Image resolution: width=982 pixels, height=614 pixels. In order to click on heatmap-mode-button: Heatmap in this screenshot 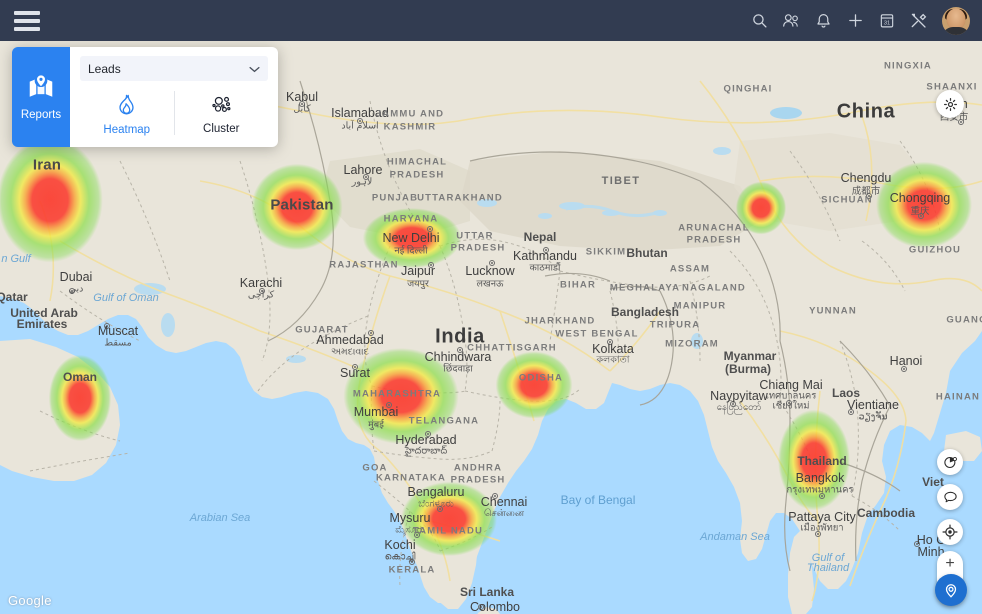, I will do `click(127, 115)`.